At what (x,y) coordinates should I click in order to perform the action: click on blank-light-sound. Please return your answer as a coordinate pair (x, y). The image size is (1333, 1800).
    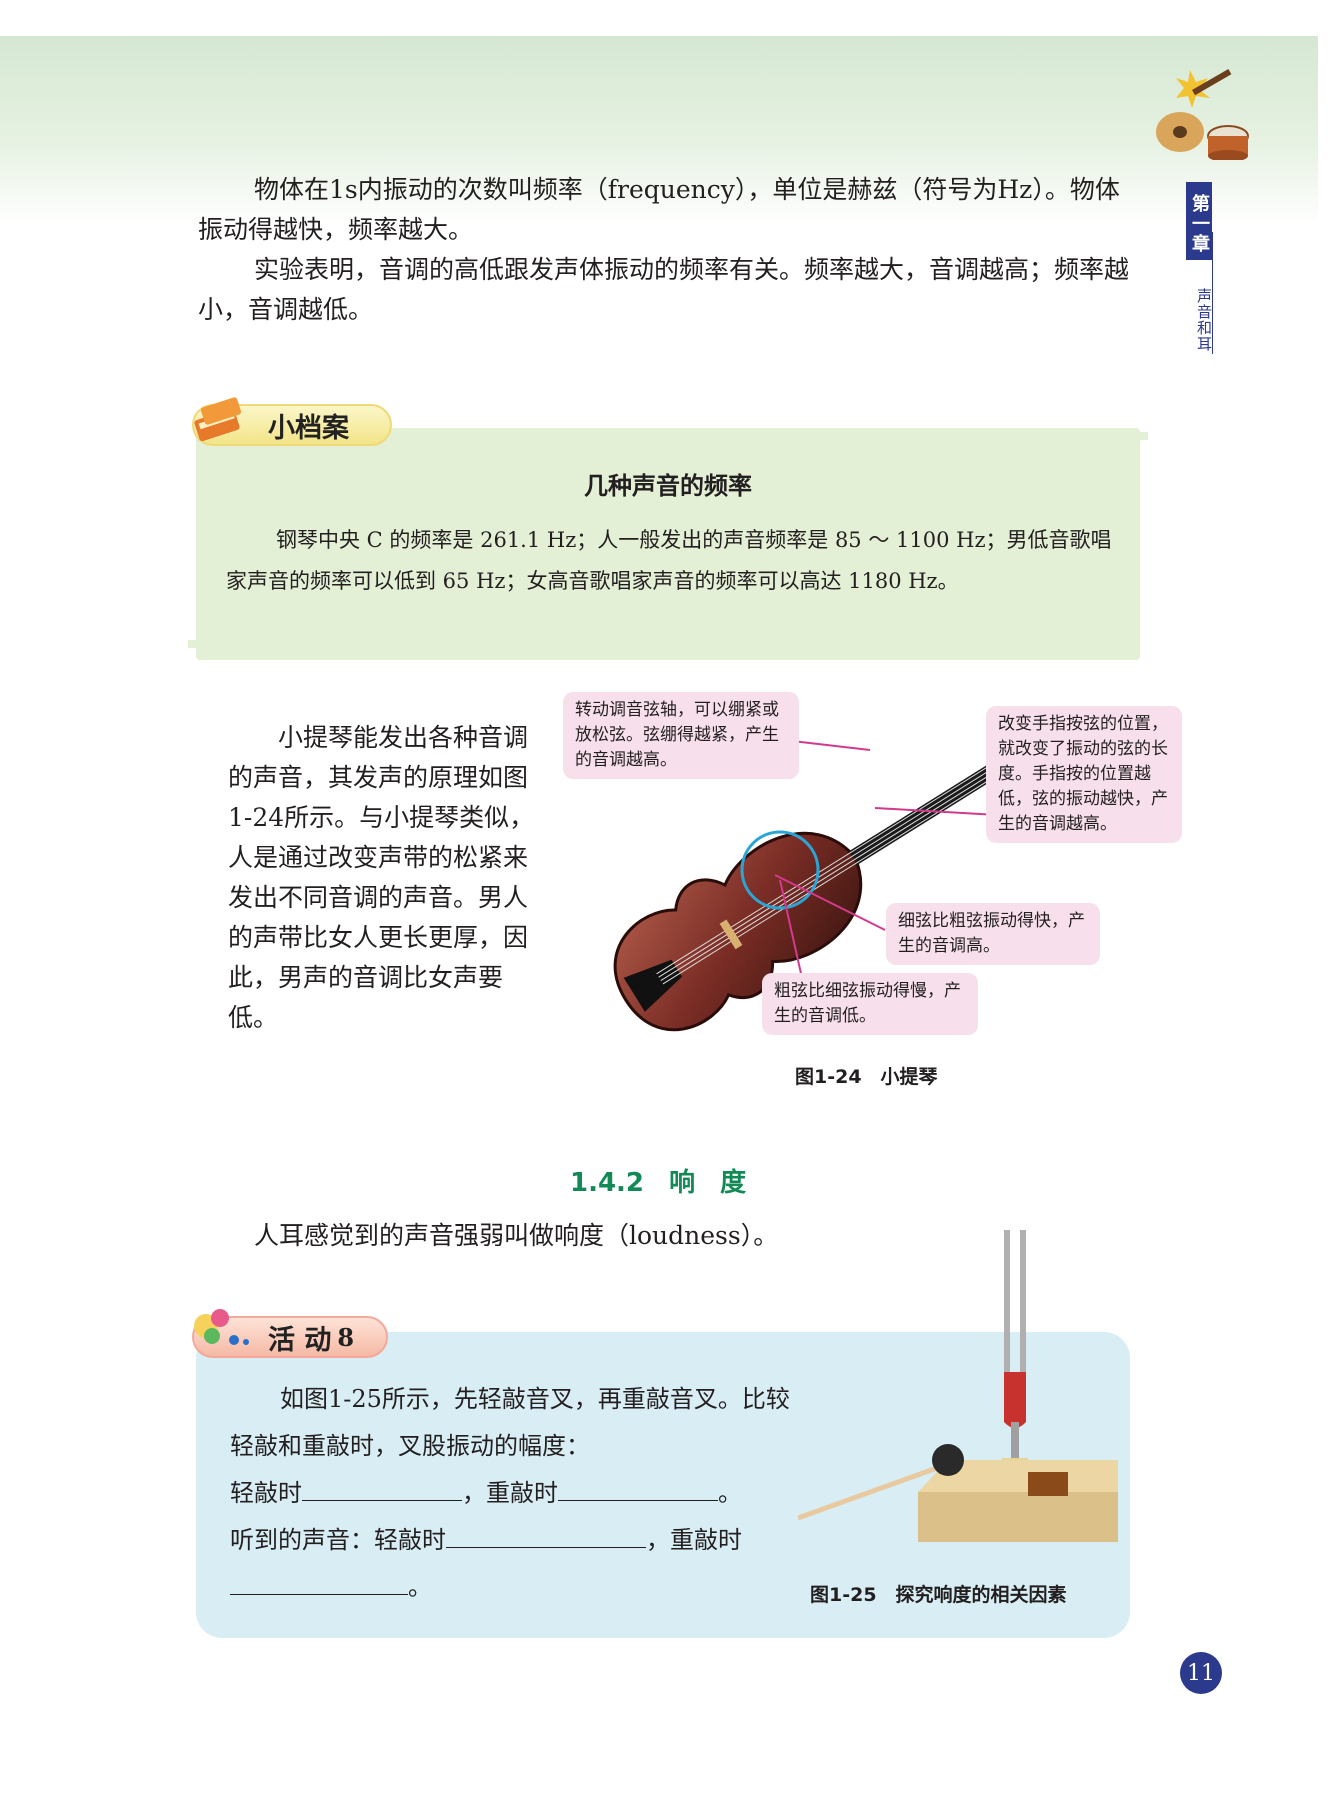
    Looking at the image, I should click on (546, 1535).